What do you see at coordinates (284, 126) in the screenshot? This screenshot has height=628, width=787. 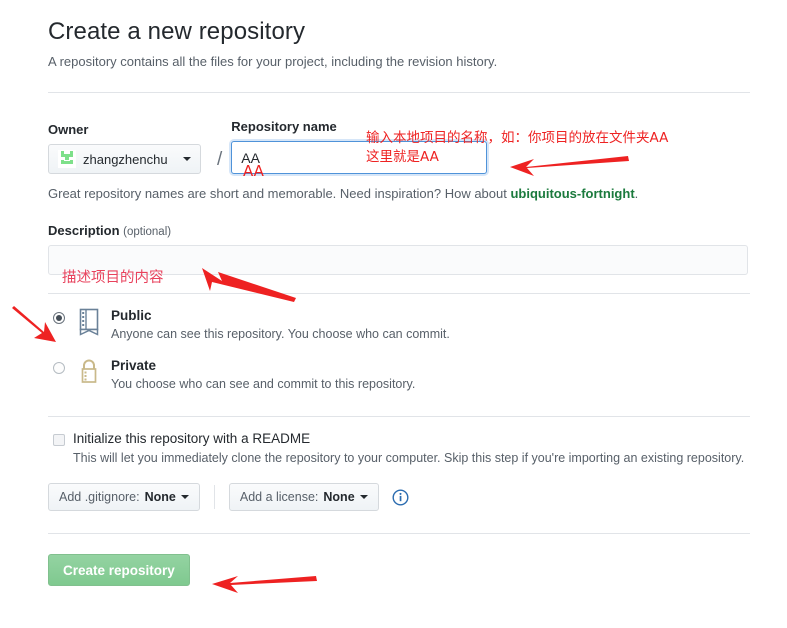 I see `repository-name-label: Repository name` at bounding box center [284, 126].